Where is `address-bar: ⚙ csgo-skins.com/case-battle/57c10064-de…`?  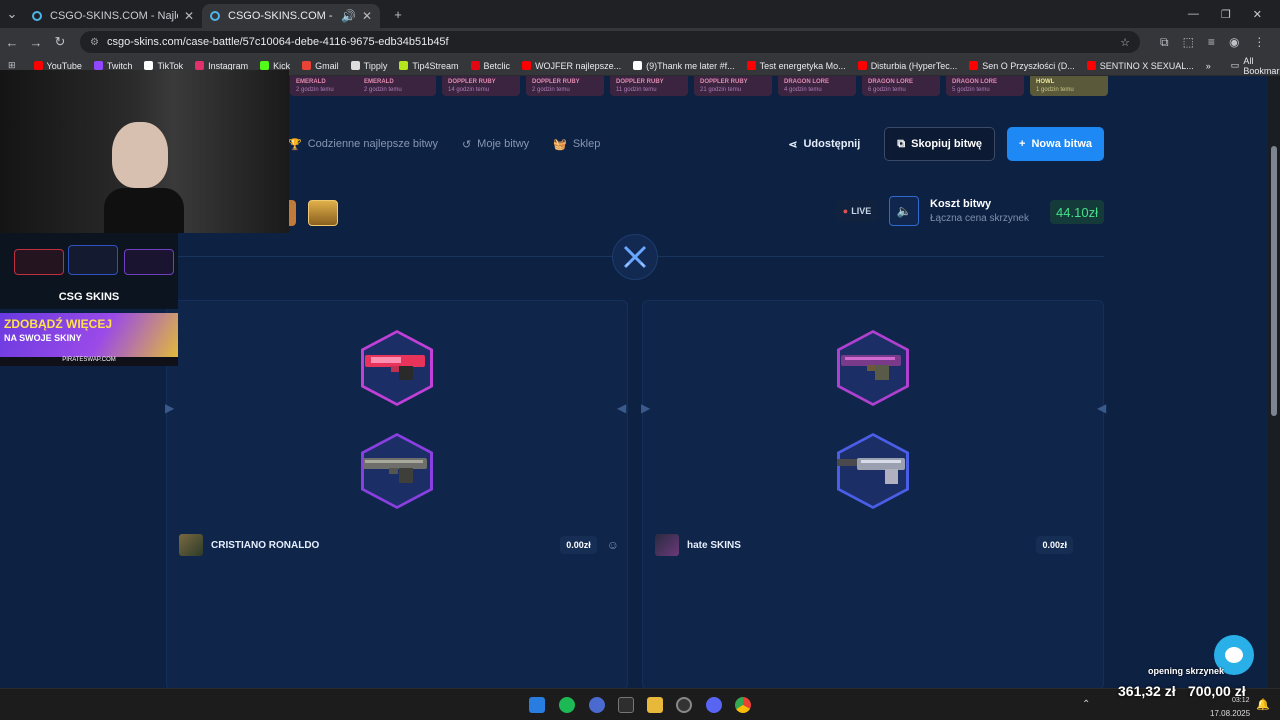 address-bar: ⚙ csgo-skins.com/case-battle/57c10064-de… is located at coordinates (610, 42).